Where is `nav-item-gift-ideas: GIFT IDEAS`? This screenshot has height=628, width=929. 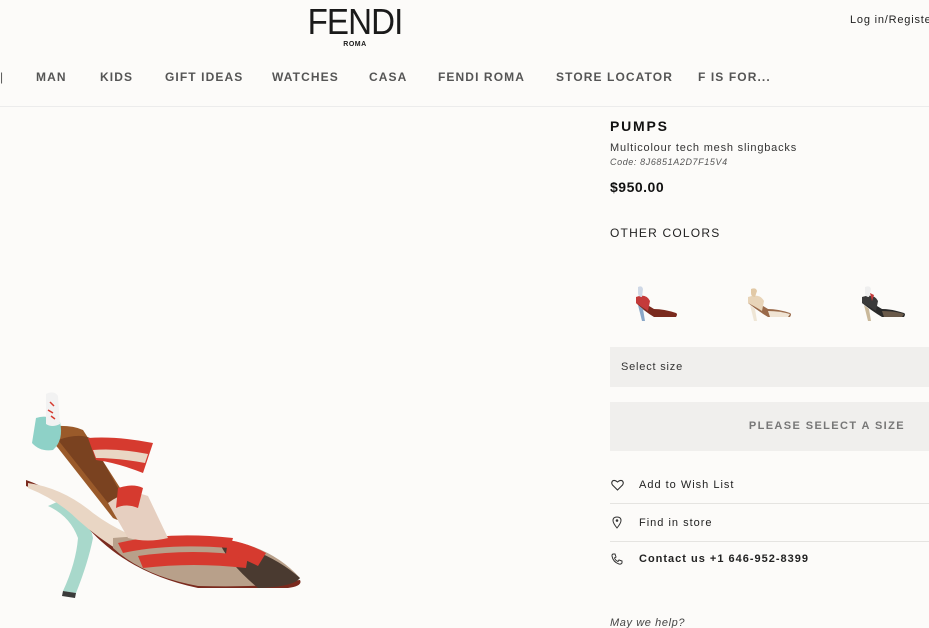
nav-item-gift-ideas: GIFT IDEAS is located at coordinates (204, 77).